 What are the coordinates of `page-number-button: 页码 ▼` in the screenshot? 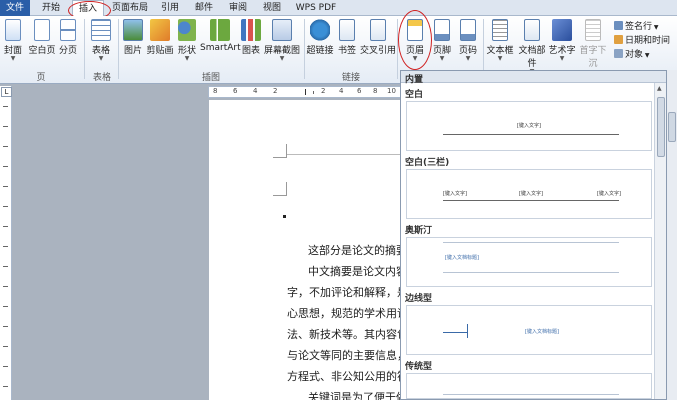 It's located at (468, 40).